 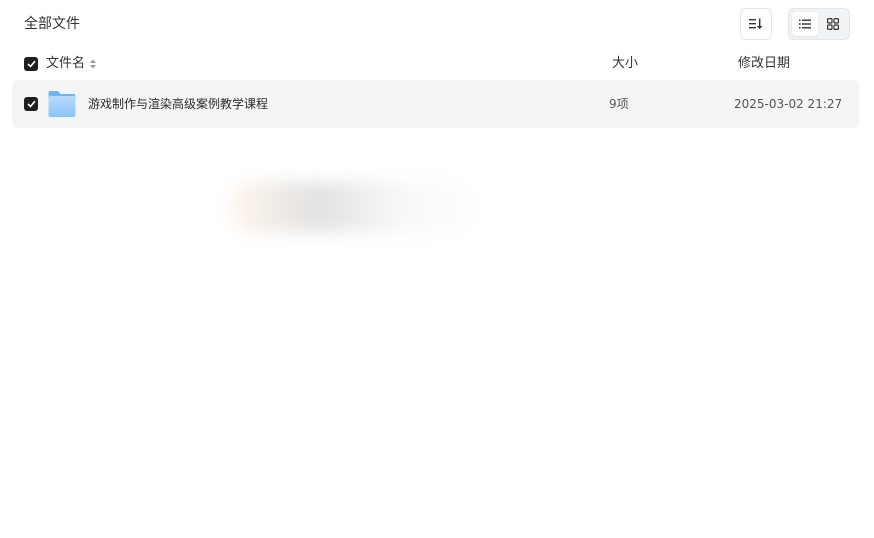 I want to click on sort-toggle-icon, so click(x=93, y=64).